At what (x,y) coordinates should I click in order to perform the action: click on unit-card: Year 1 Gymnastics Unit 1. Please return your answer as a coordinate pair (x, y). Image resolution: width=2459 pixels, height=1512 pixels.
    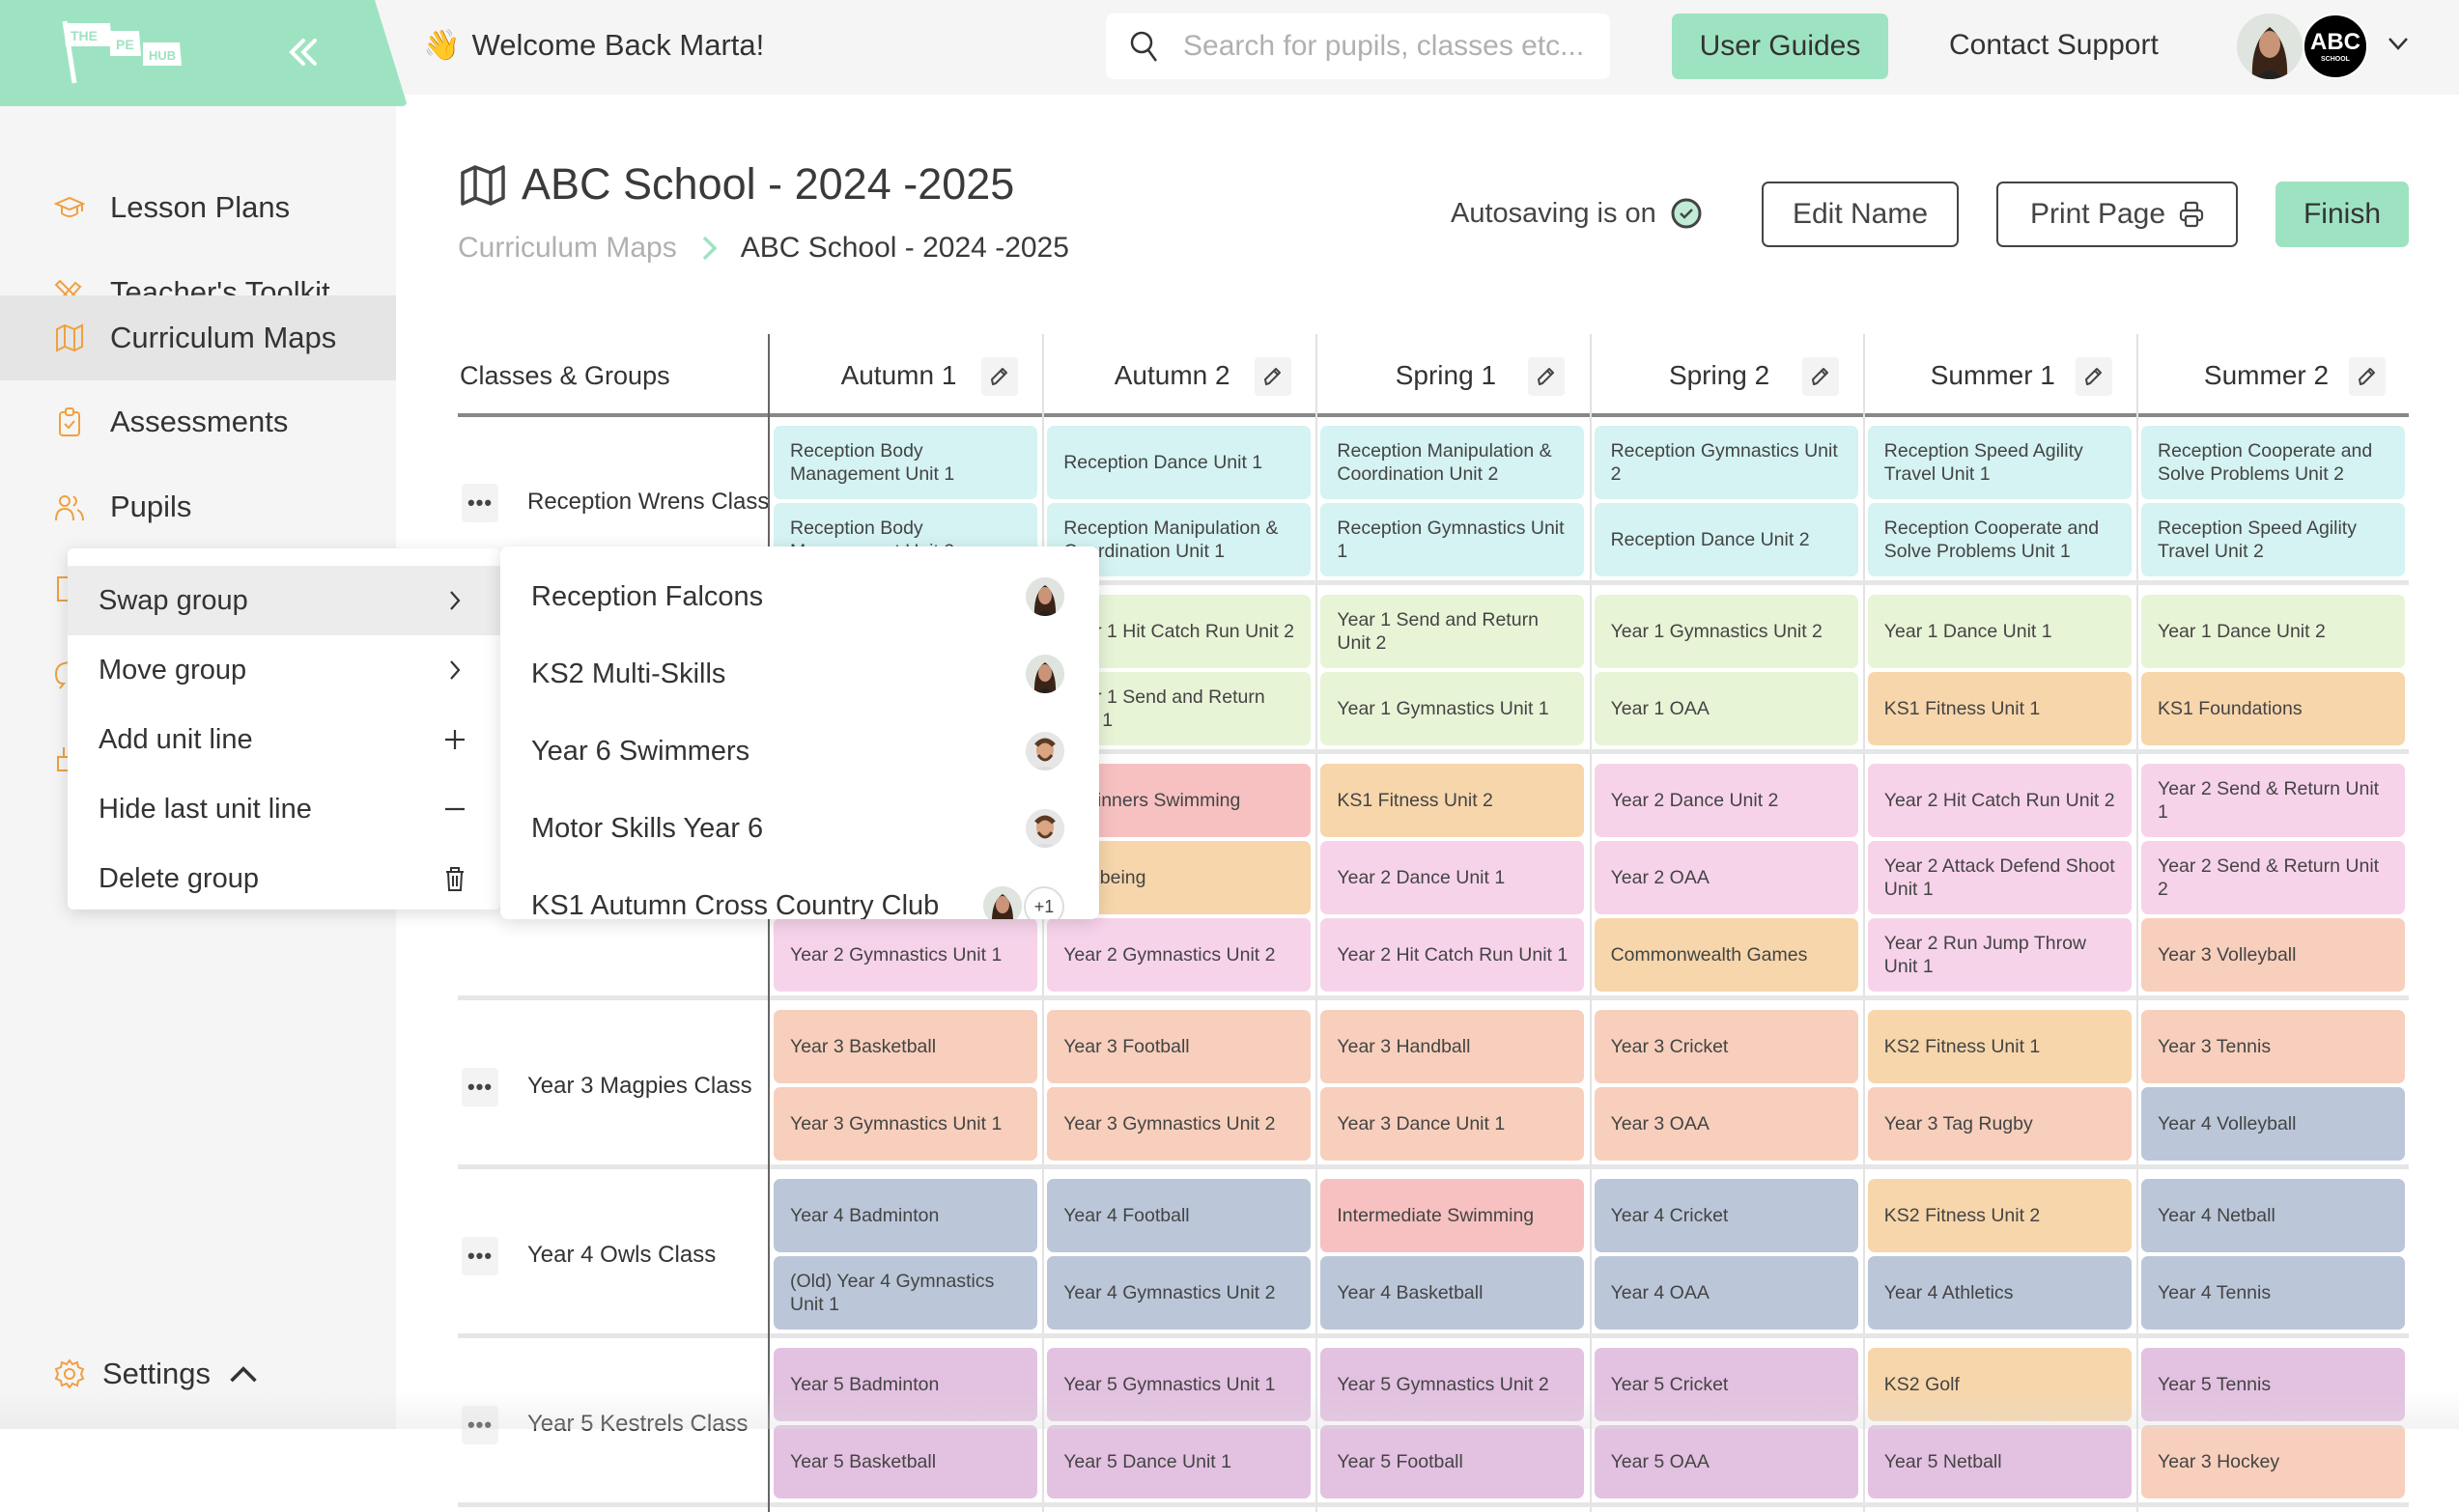
    Looking at the image, I should click on (1452, 708).